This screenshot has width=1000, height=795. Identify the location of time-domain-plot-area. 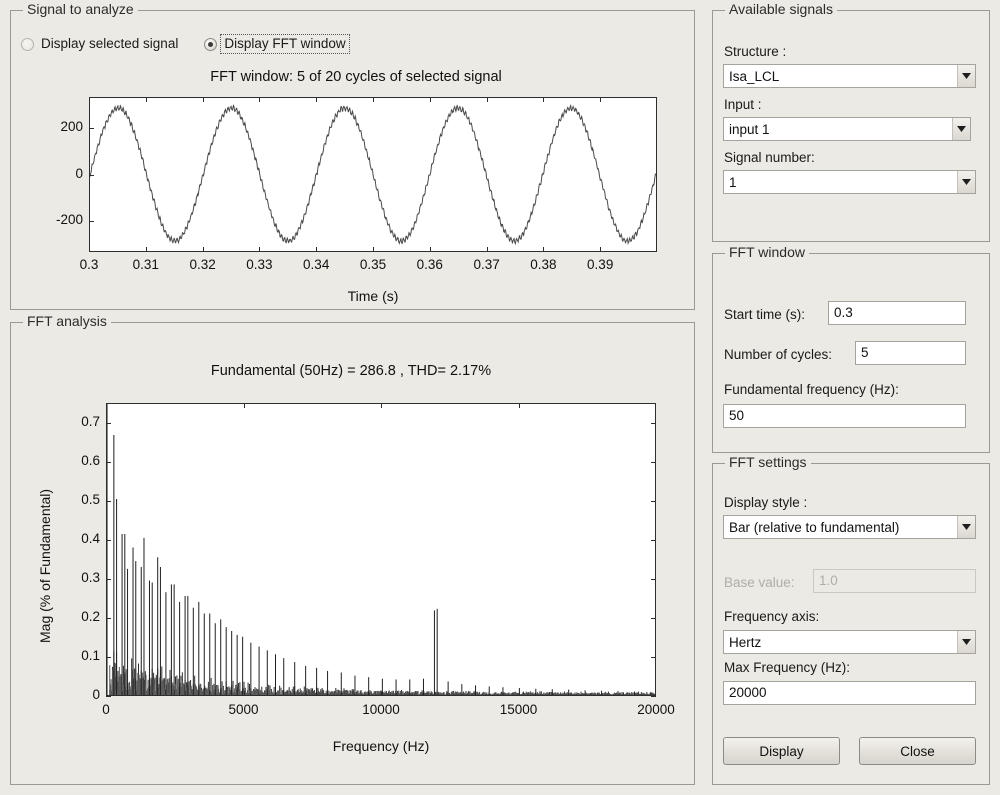
(373, 174).